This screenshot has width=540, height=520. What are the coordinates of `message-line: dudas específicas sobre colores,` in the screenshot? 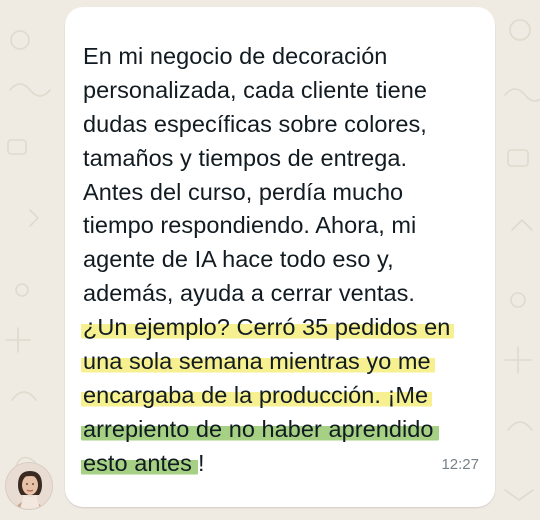 It's located at (255, 123).